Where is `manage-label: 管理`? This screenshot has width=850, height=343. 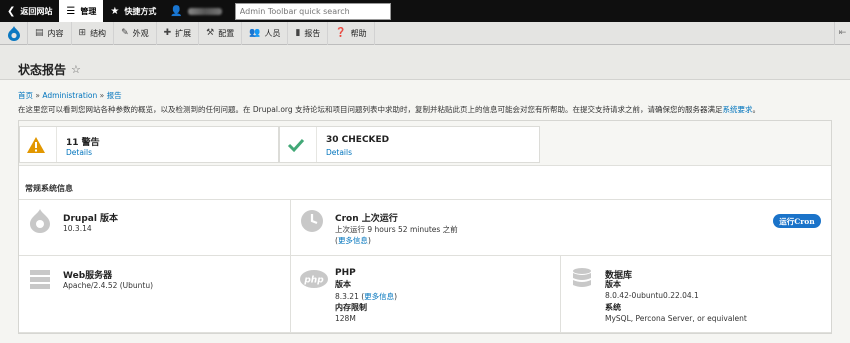
manage-label: 管理 is located at coordinates (88, 11).